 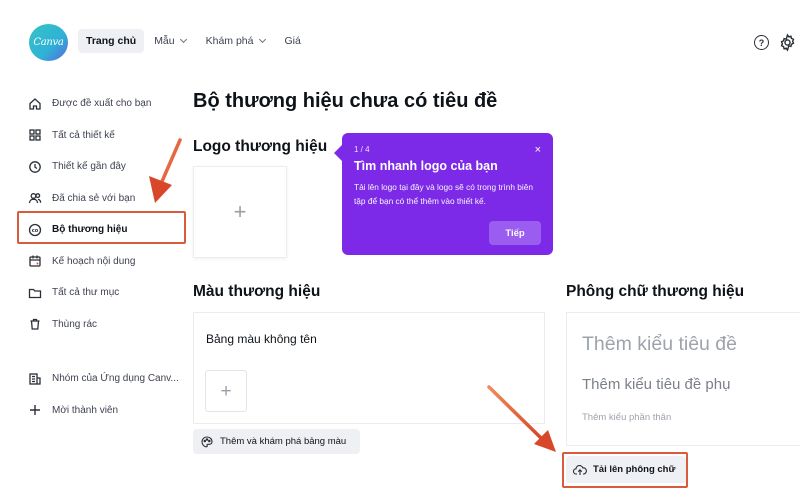 I want to click on sidebar-item-trash: Thùng rác, so click(x=104, y=325).